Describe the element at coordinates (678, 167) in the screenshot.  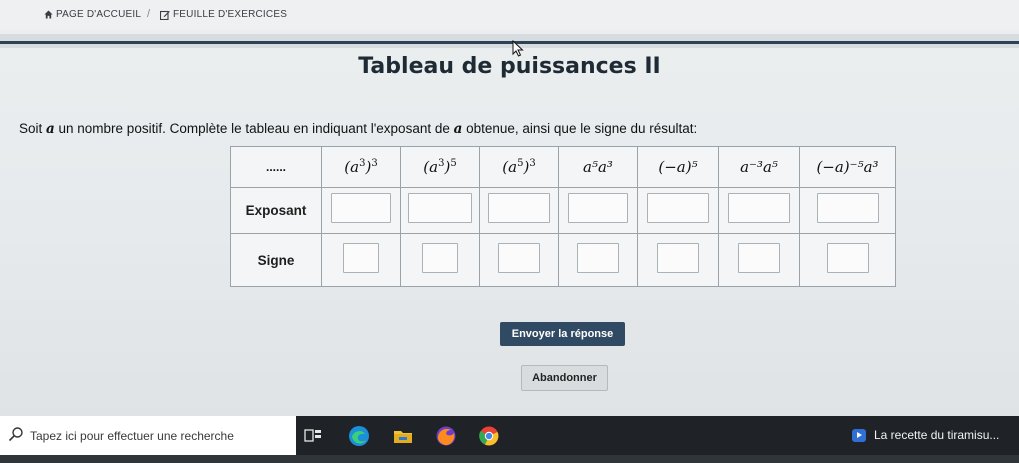
I see `column-header: (−a)⁵` at that location.